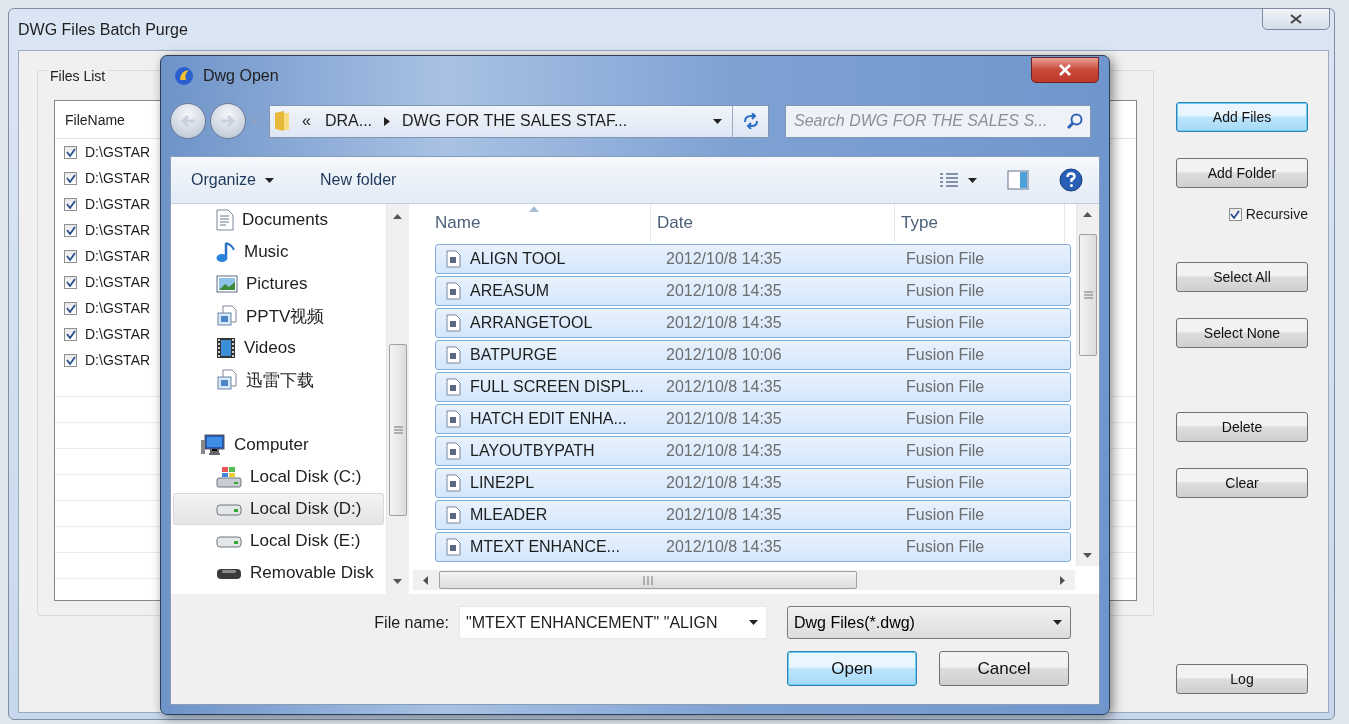 The height and width of the screenshot is (724, 1349). Describe the element at coordinates (278, 573) in the screenshot. I see `nav-item: Removable Disk` at that location.